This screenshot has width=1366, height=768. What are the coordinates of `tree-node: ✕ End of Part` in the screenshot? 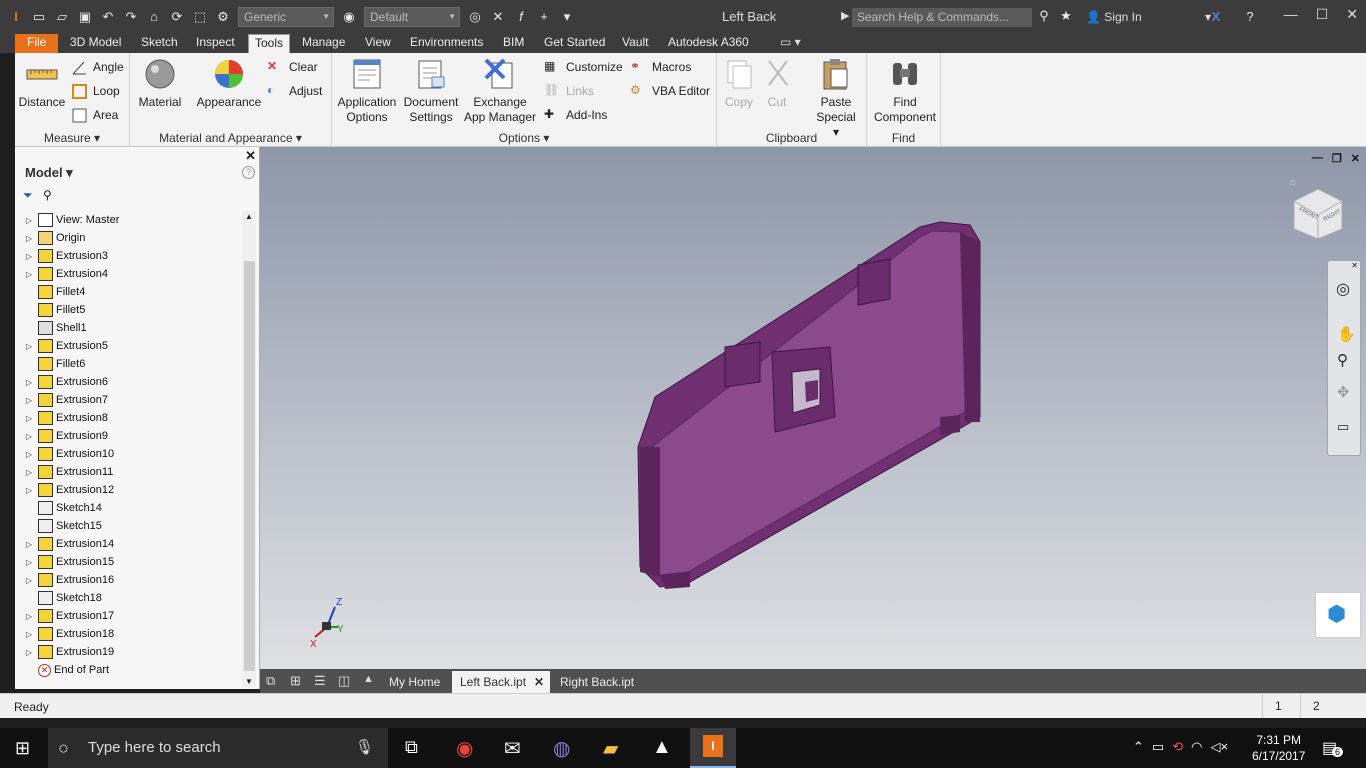 It's located at (135, 670).